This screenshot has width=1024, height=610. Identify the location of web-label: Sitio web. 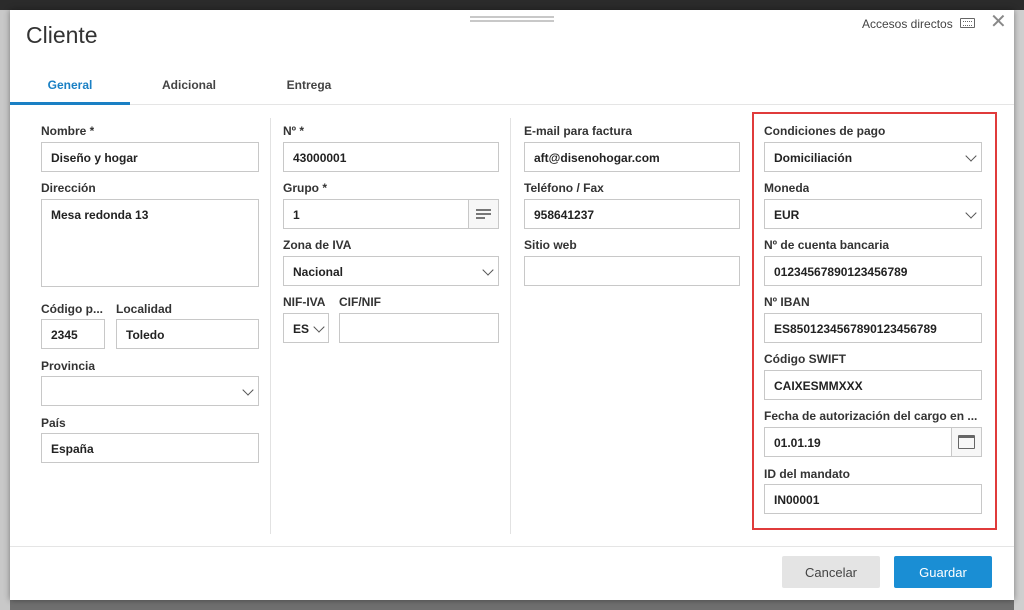
(550, 245).